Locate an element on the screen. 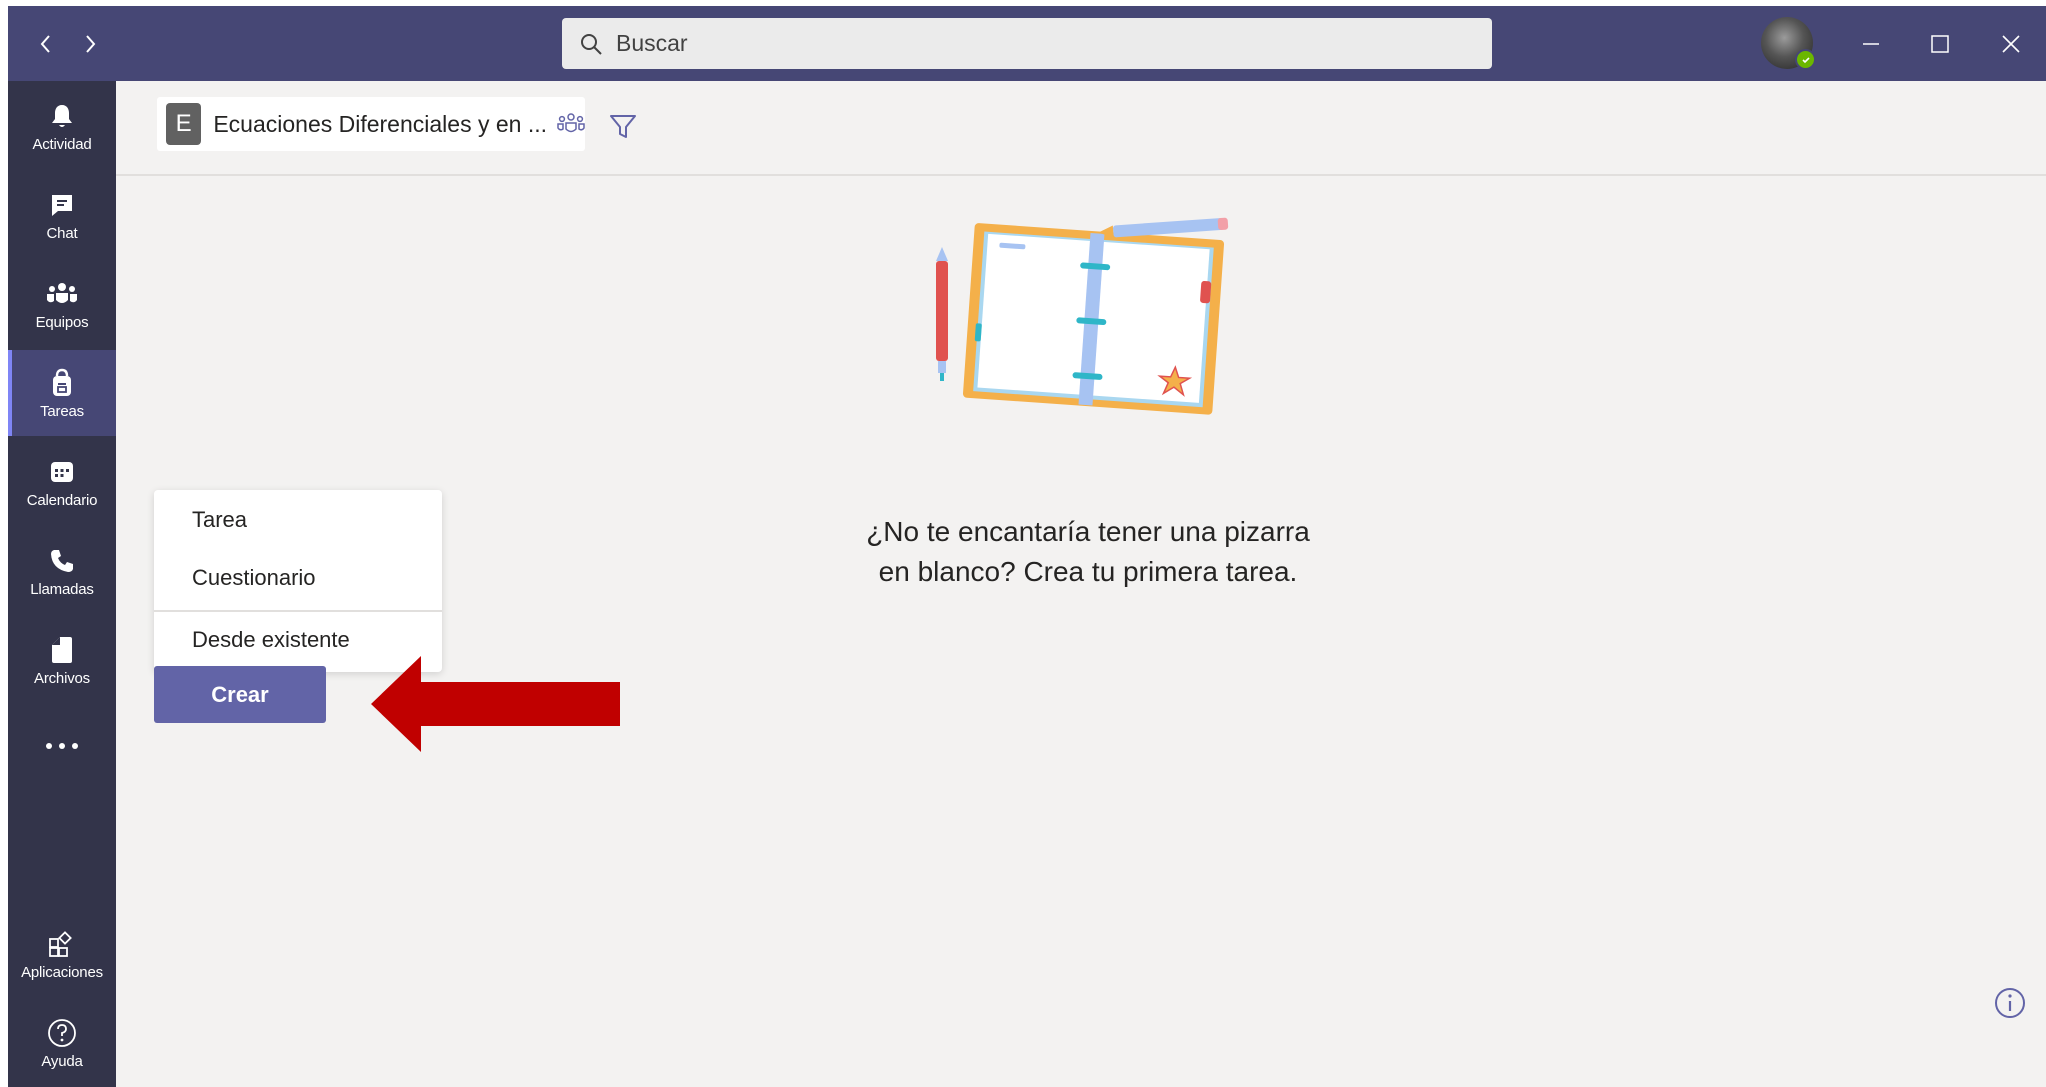  maximize-icon is located at coordinates (1940, 44).